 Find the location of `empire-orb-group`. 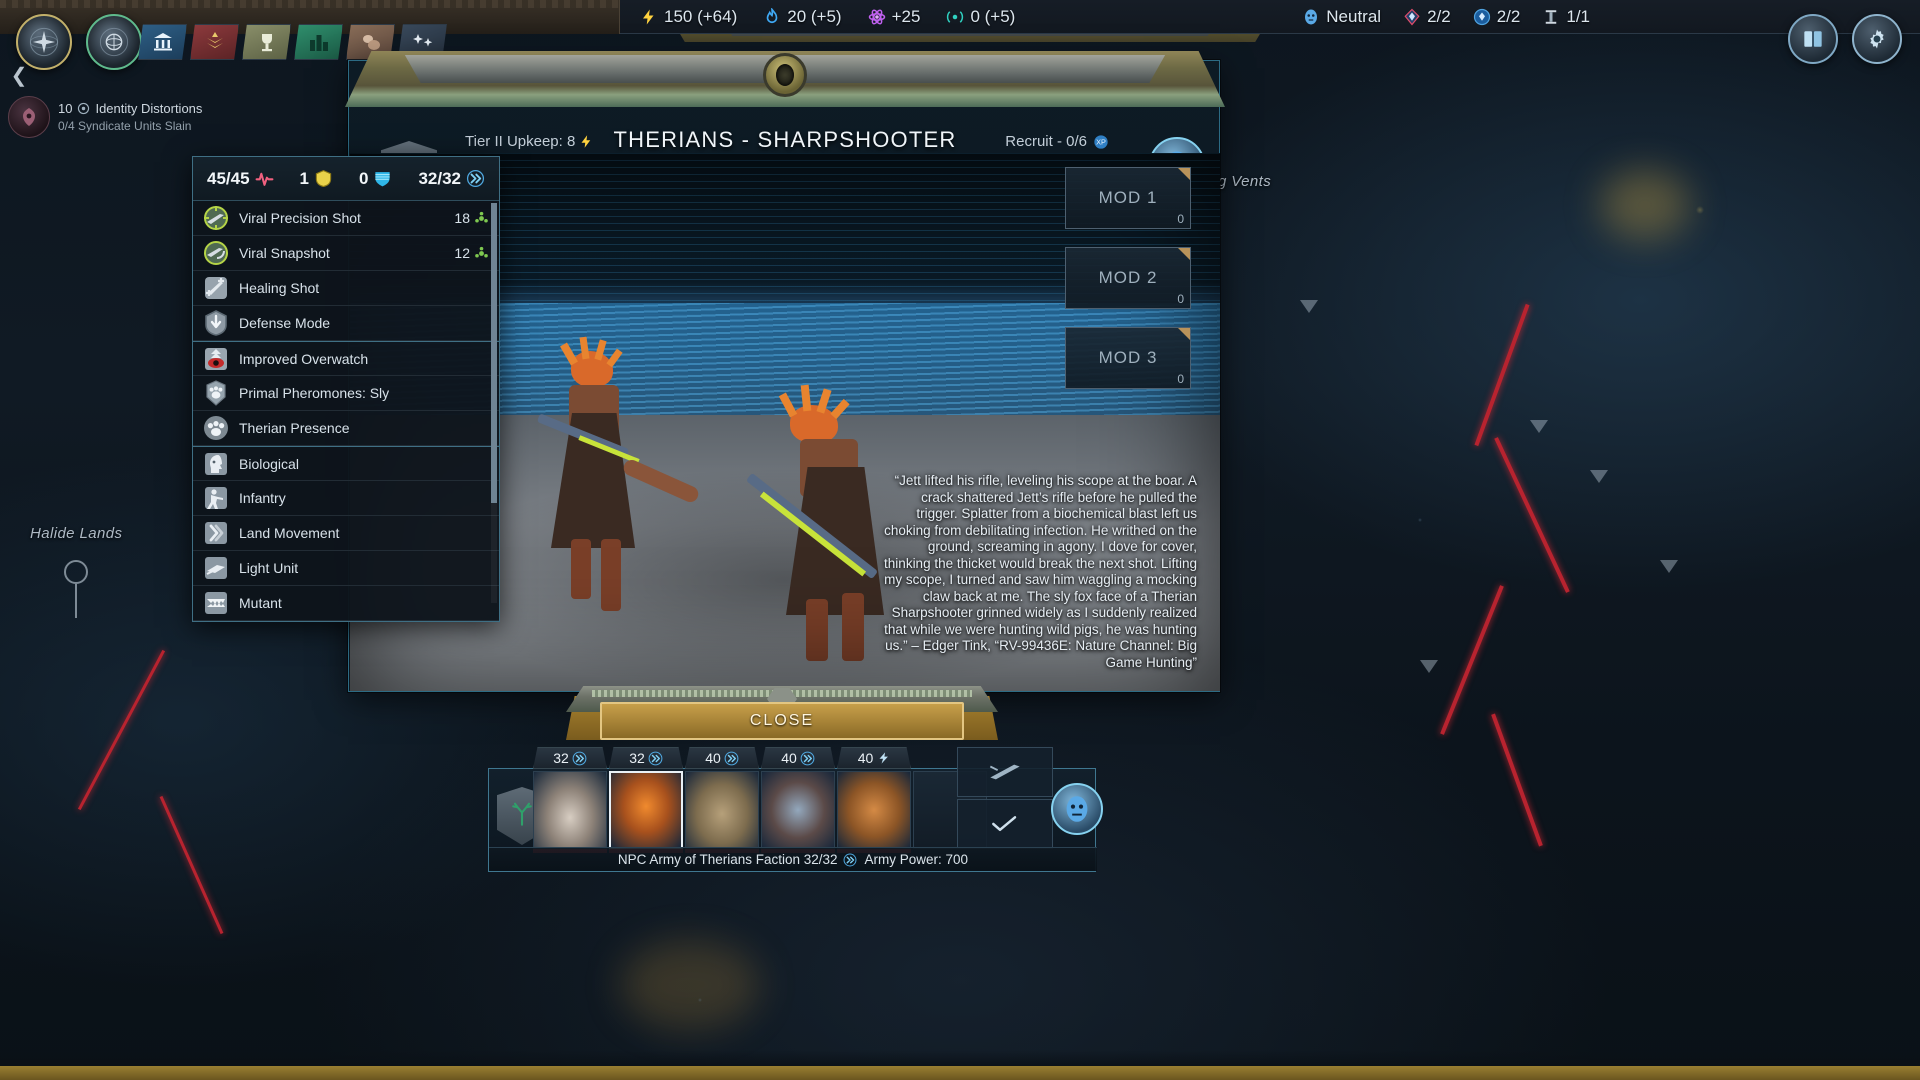

empire-orb-group is located at coordinates (79, 42).